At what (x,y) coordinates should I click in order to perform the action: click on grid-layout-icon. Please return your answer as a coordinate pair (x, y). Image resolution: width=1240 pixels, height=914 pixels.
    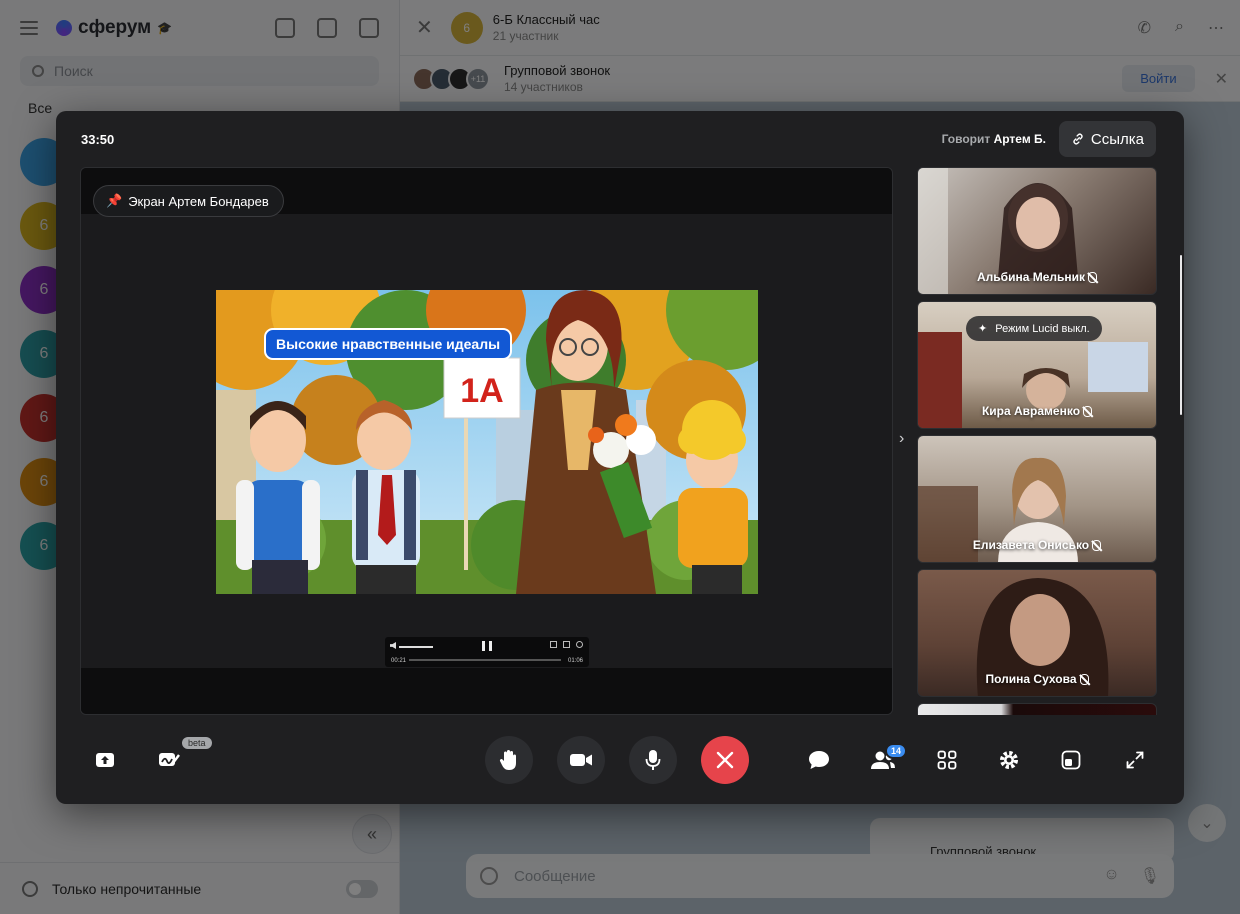
    Looking at the image, I should click on (947, 760).